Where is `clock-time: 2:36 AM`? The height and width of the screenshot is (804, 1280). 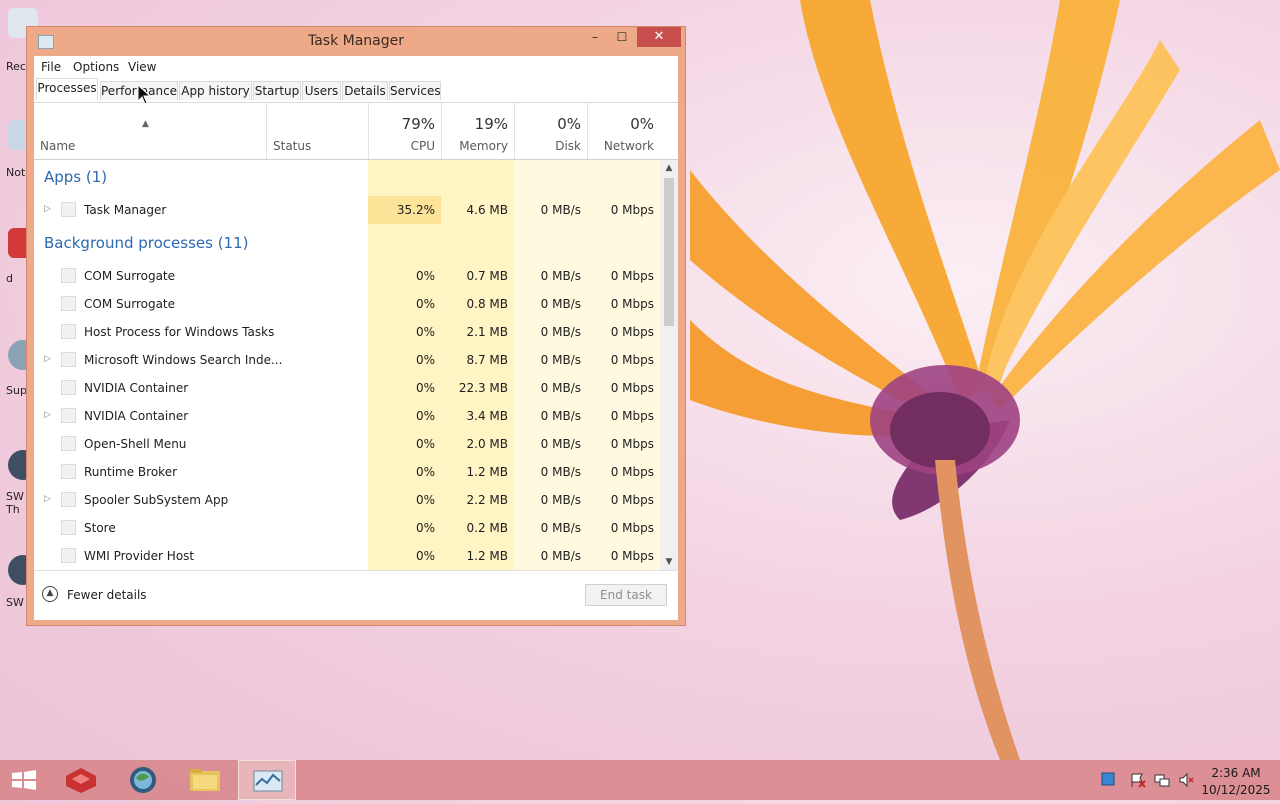 clock-time: 2:36 AM is located at coordinates (1236, 773).